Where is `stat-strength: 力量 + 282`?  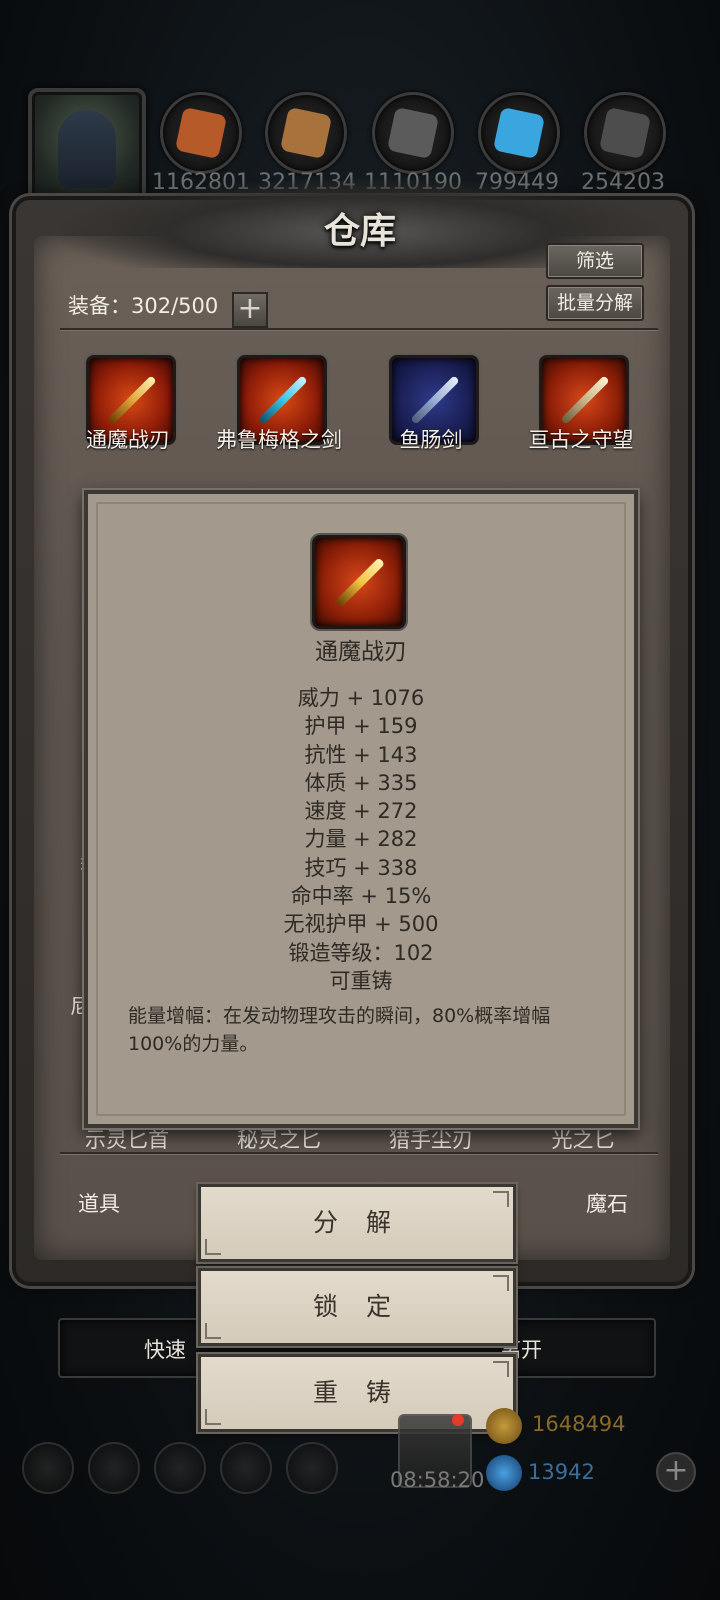
stat-strength: 力量 + 282 is located at coordinates (361, 839).